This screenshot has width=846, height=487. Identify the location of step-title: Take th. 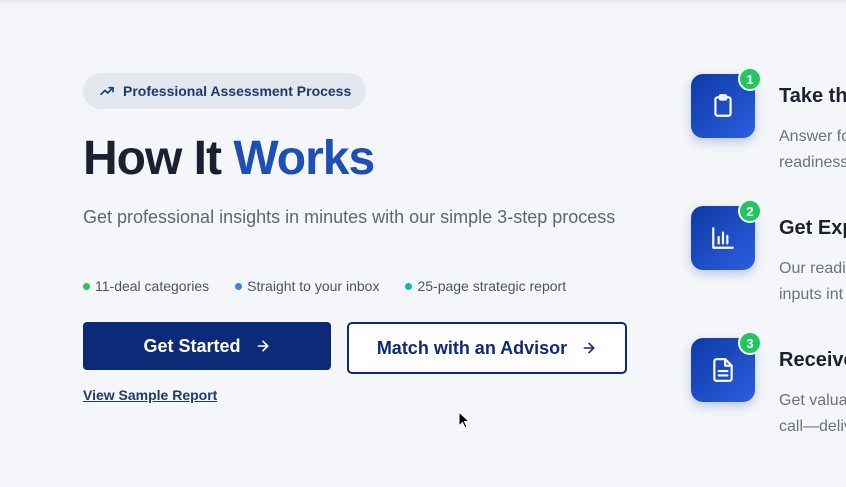
(812, 96).